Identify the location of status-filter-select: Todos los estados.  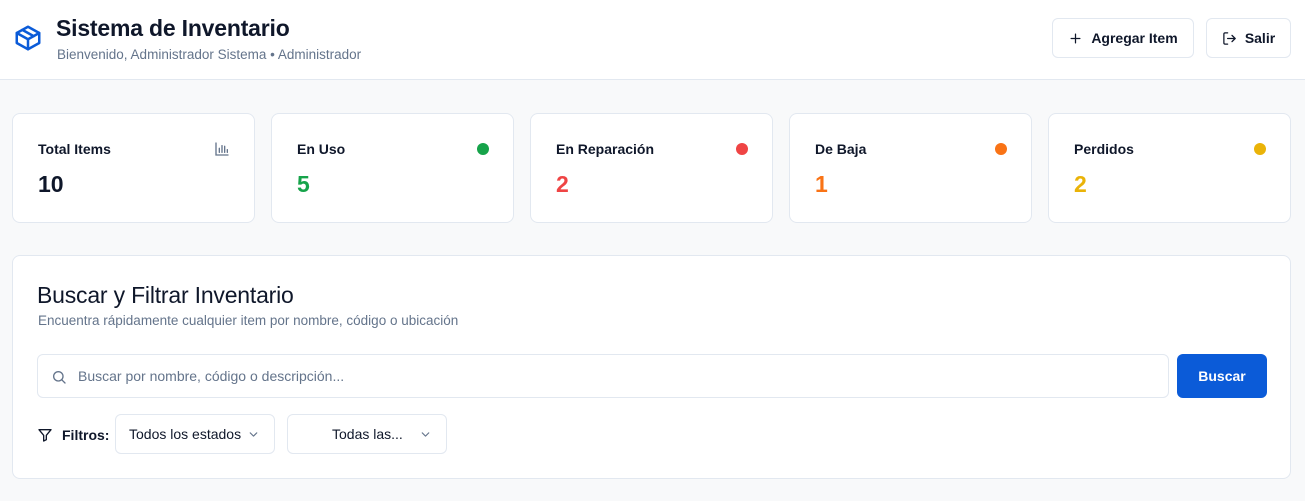
(195, 434).